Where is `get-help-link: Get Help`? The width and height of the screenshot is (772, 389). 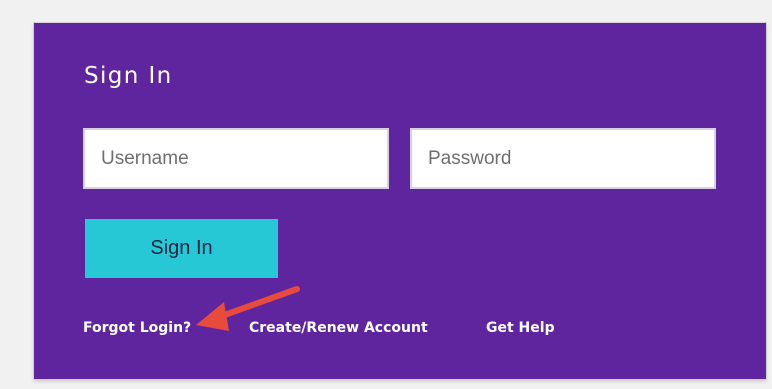
get-help-link: Get Help is located at coordinates (520, 328).